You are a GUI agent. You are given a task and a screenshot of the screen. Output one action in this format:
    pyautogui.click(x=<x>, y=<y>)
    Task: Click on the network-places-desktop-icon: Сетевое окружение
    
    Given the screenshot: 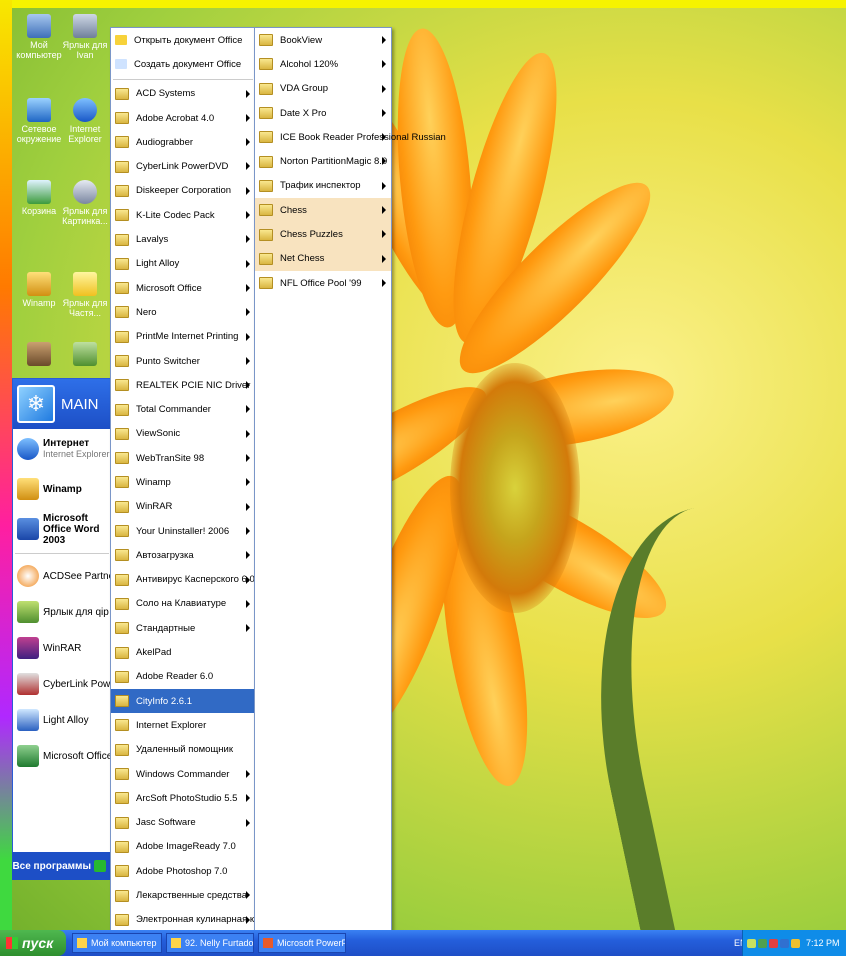 What is the action you would take?
    pyautogui.click(x=39, y=121)
    